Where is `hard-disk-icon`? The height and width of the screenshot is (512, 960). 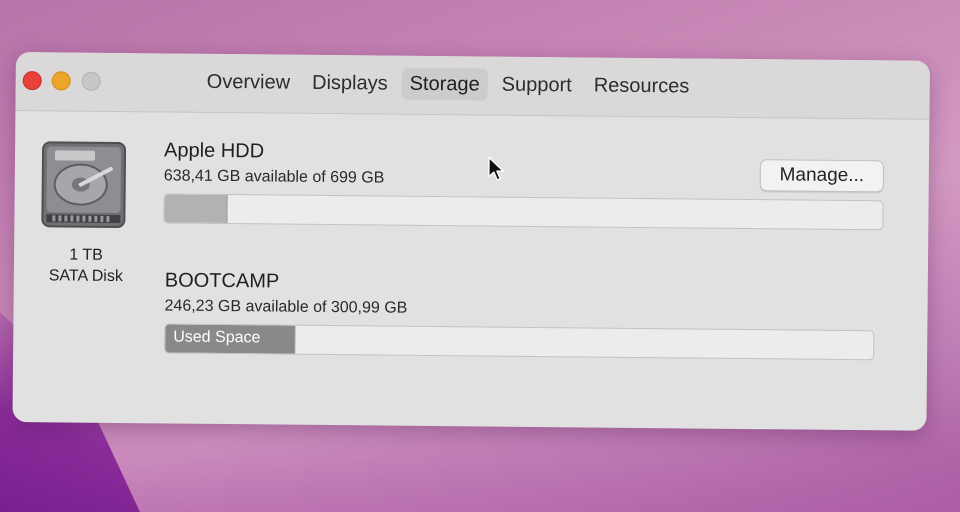 hard-disk-icon is located at coordinates (84, 184).